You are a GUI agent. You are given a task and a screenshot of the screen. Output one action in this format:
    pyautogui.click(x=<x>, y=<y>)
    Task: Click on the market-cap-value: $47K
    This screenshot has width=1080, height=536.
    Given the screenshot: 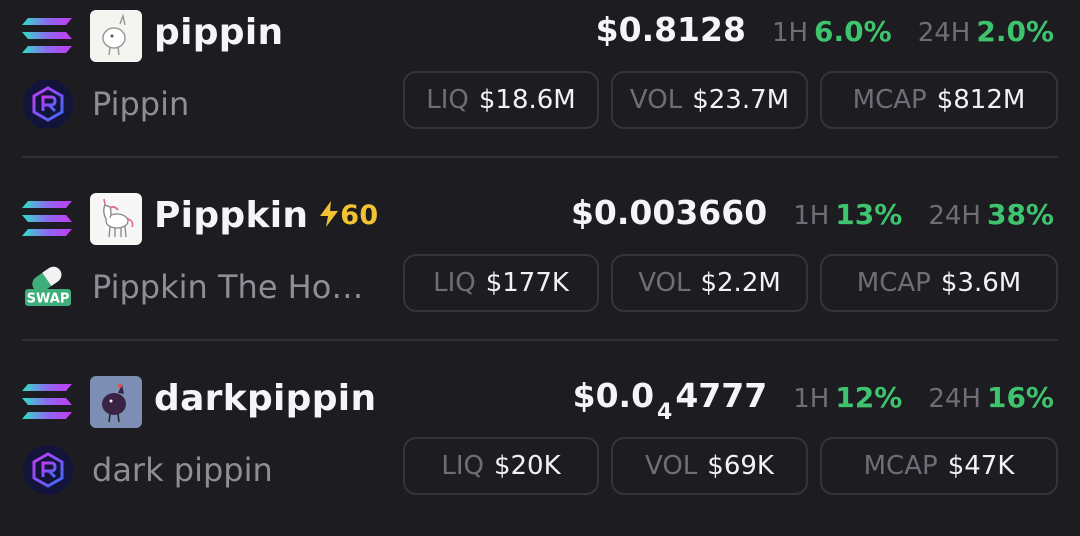 What is the action you would take?
    pyautogui.click(x=981, y=466)
    